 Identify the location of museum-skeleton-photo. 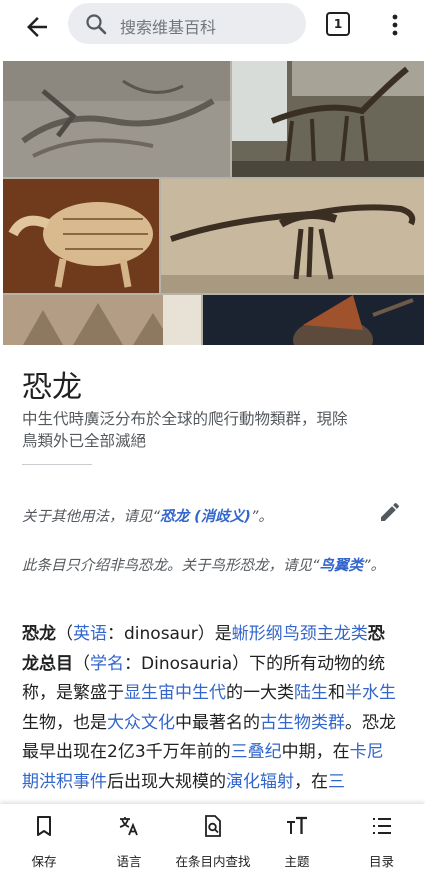
(328, 119).